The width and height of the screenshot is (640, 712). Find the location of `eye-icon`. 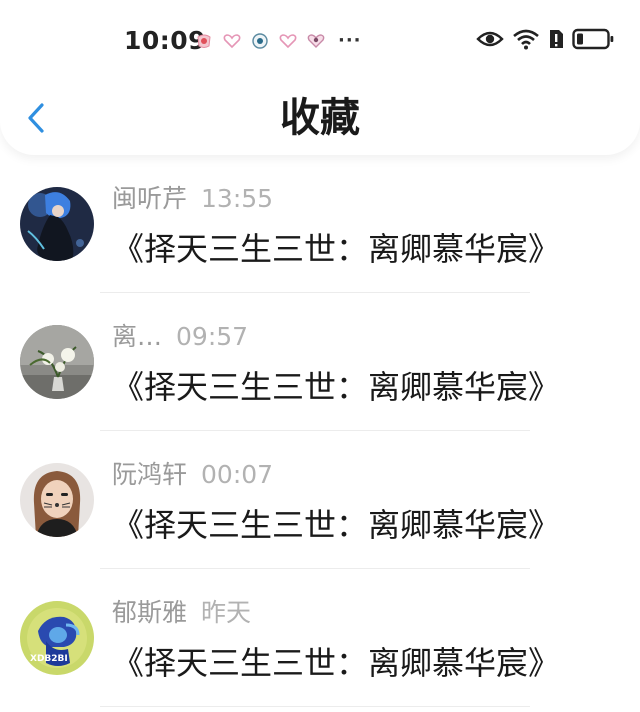

eye-icon is located at coordinates (490, 41).